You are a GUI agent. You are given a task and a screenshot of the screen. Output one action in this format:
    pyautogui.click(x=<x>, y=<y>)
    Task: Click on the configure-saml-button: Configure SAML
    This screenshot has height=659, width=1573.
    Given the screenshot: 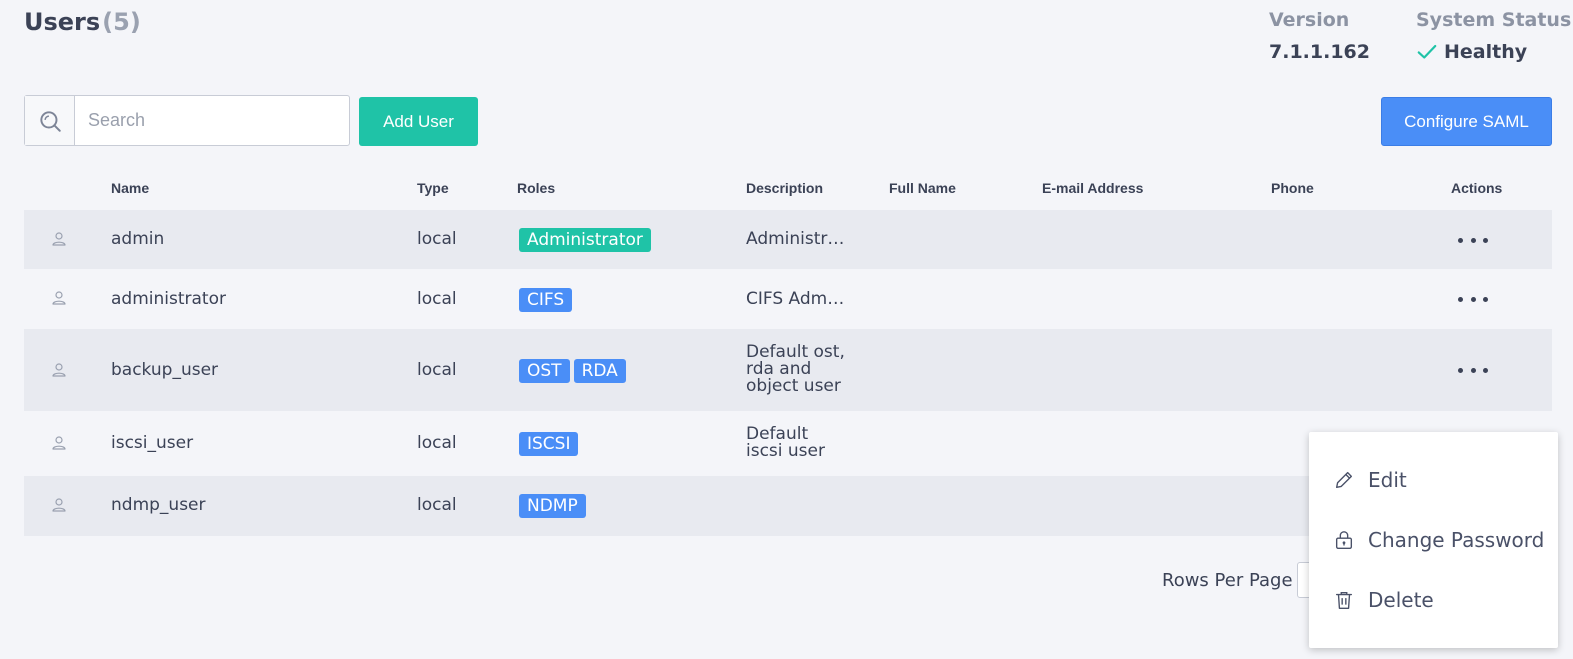 What is the action you would take?
    pyautogui.click(x=1466, y=121)
    